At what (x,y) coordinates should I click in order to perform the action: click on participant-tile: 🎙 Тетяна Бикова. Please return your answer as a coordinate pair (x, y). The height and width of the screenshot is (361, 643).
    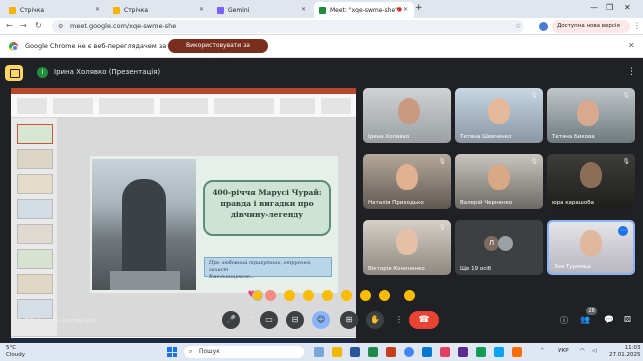
    Looking at the image, I should click on (591, 115).